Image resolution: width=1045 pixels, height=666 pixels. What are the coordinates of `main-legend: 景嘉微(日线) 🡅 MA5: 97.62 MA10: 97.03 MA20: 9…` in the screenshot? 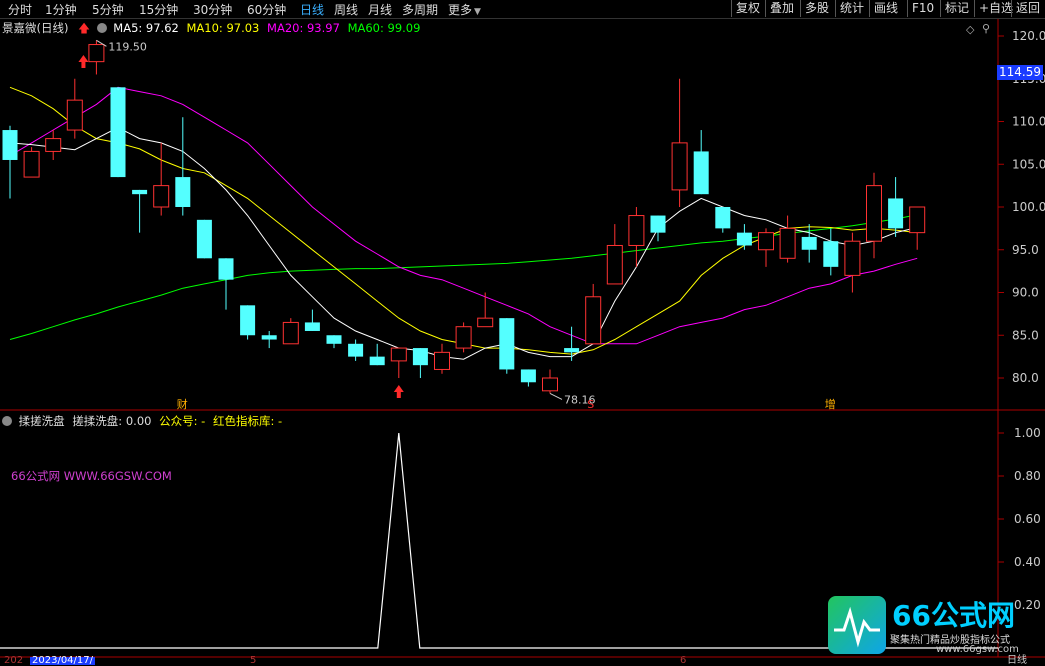 It's located at (211, 30).